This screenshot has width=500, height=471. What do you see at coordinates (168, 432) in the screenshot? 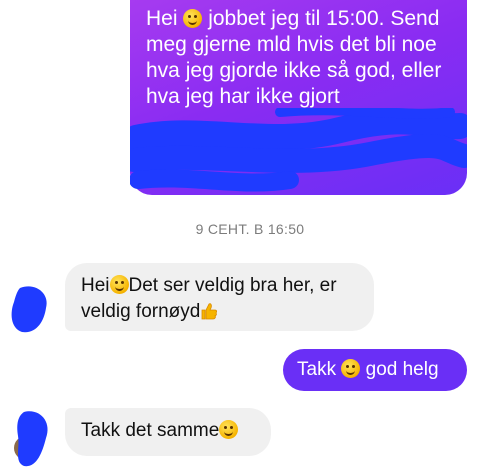
I see `incoming-message-bubble: Takk det samme` at bounding box center [168, 432].